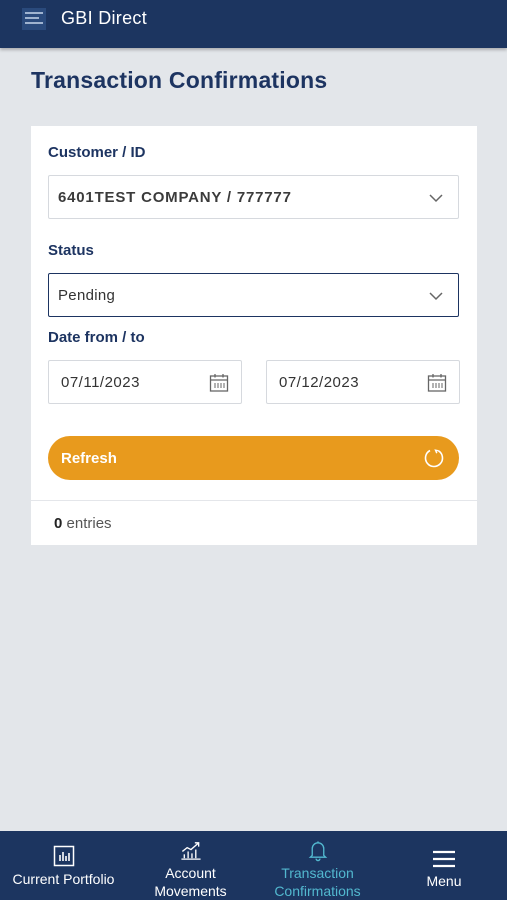  What do you see at coordinates (253, 458) in the screenshot?
I see `refresh-button: Refresh` at bounding box center [253, 458].